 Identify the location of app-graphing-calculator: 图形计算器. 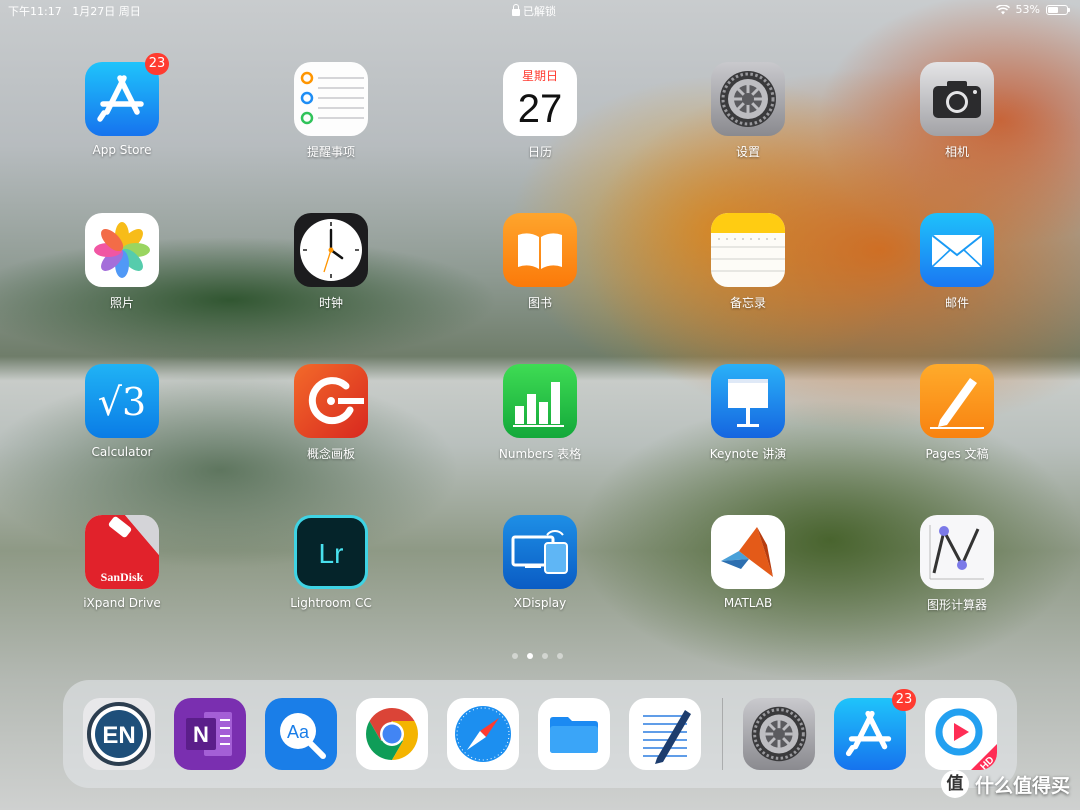
(957, 564).